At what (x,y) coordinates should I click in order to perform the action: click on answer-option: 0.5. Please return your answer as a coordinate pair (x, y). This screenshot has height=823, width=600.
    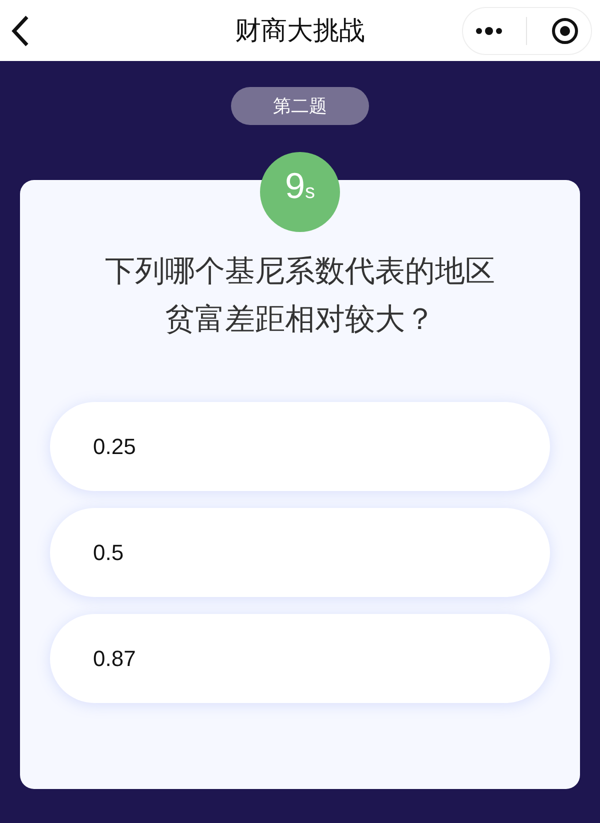
    Looking at the image, I should click on (300, 552).